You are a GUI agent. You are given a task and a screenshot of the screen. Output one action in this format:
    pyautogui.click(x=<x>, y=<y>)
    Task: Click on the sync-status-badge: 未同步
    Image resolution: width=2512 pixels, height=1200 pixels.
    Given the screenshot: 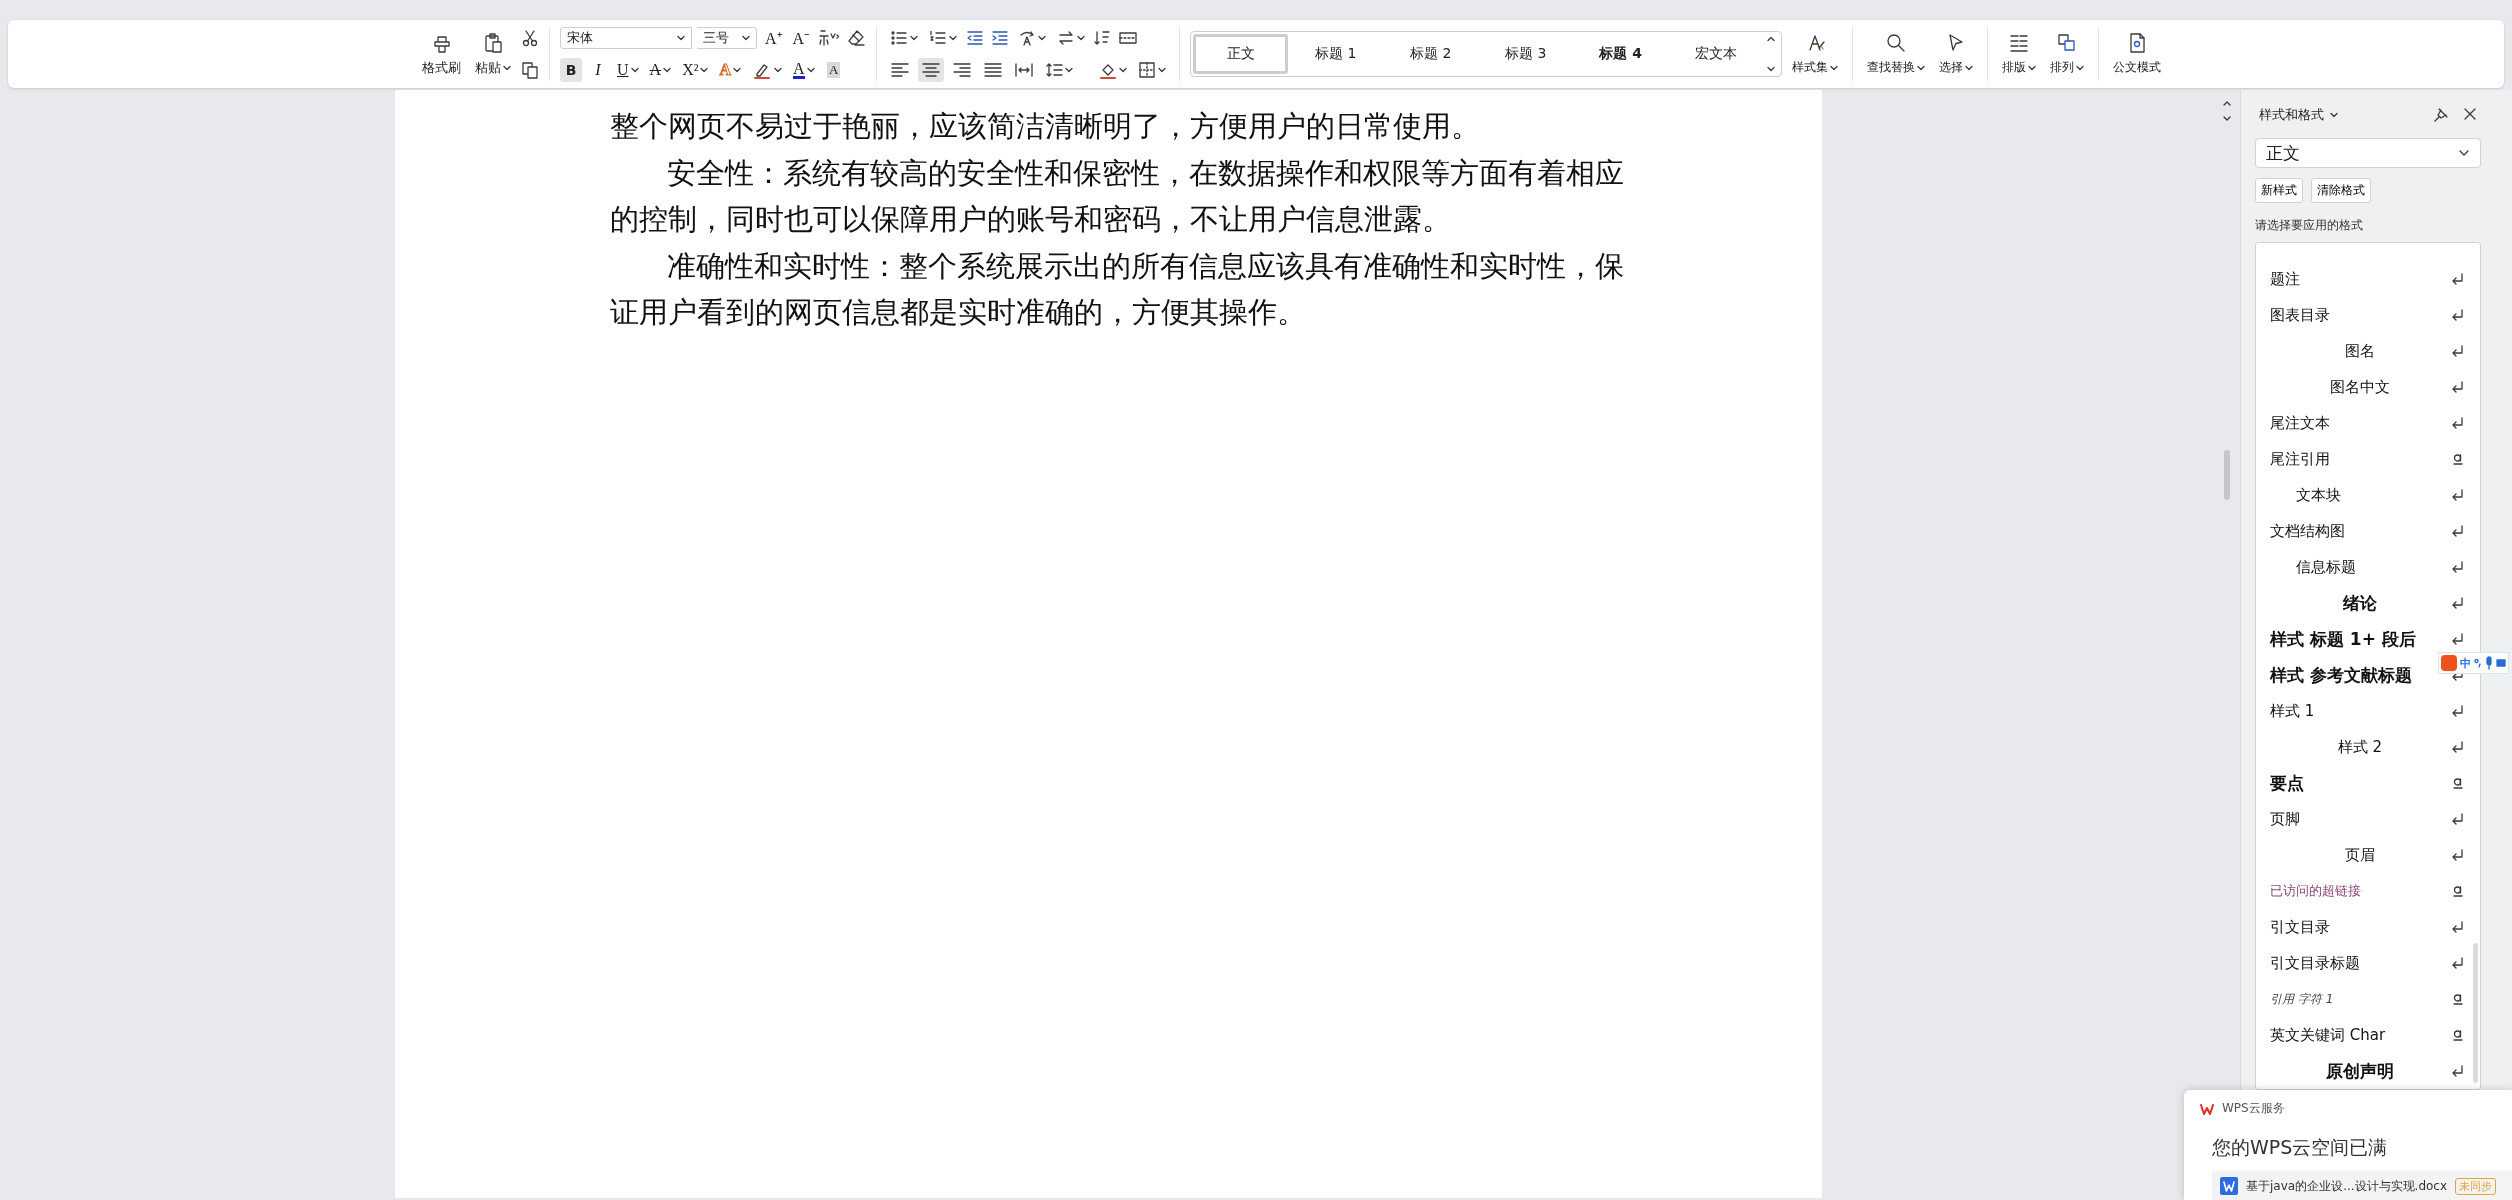 What is the action you would take?
    pyautogui.click(x=2476, y=1186)
    